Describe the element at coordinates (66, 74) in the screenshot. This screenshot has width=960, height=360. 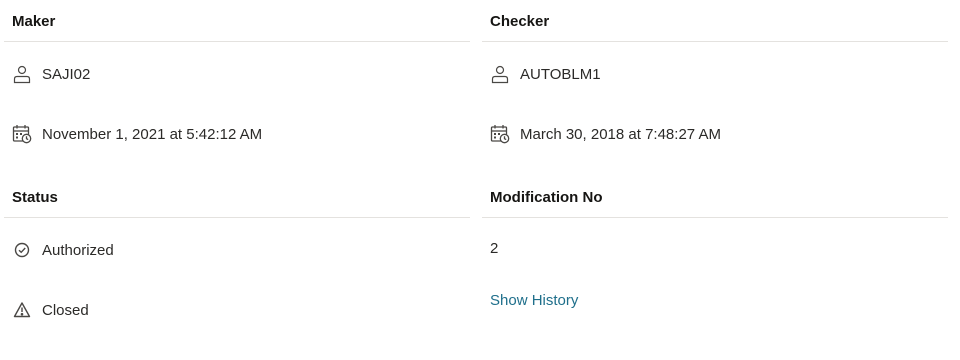
I see `maker-user-id: SAJI02` at that location.